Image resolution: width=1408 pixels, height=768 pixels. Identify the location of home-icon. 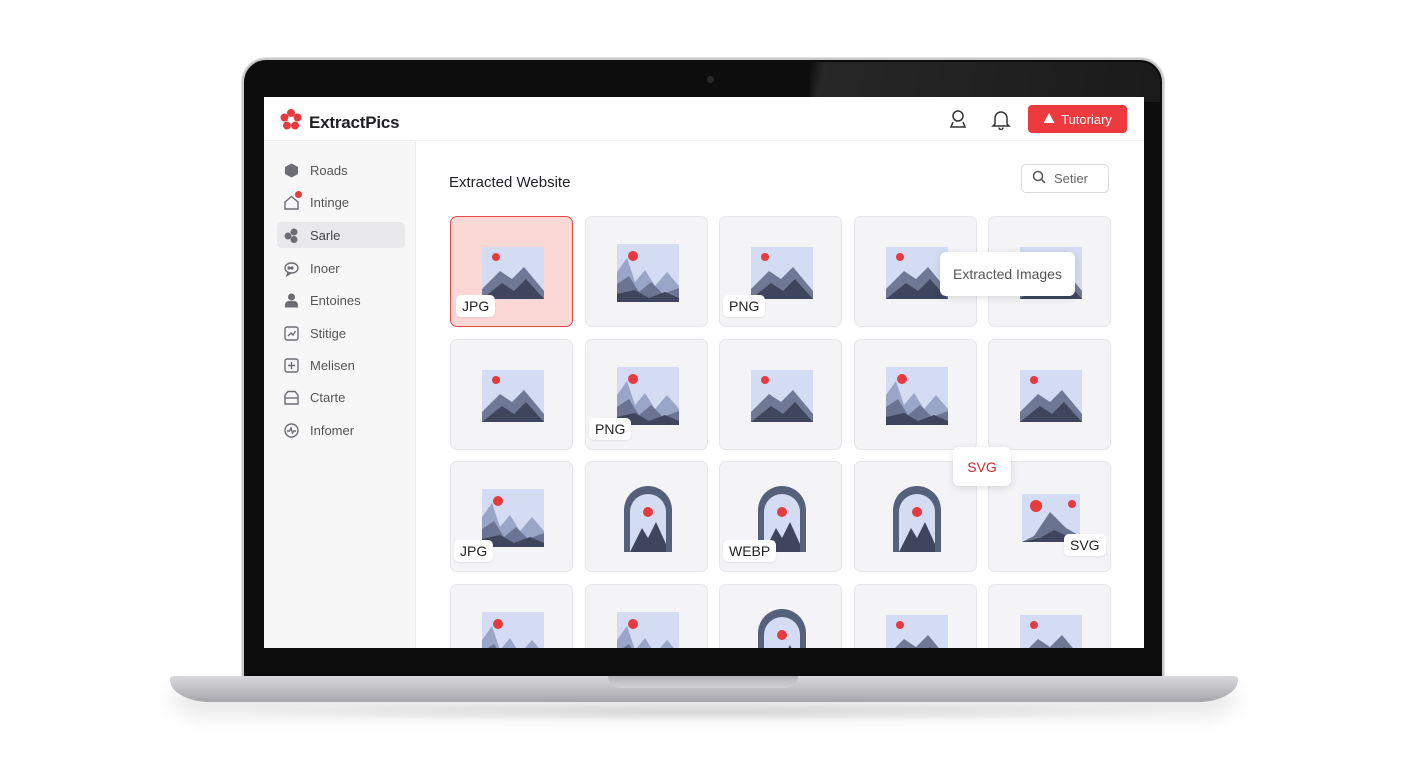
(292, 200).